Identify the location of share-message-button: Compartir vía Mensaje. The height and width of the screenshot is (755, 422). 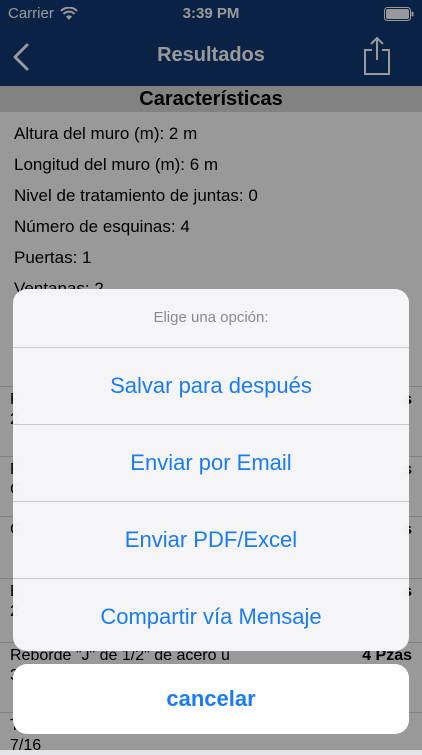
(211, 615).